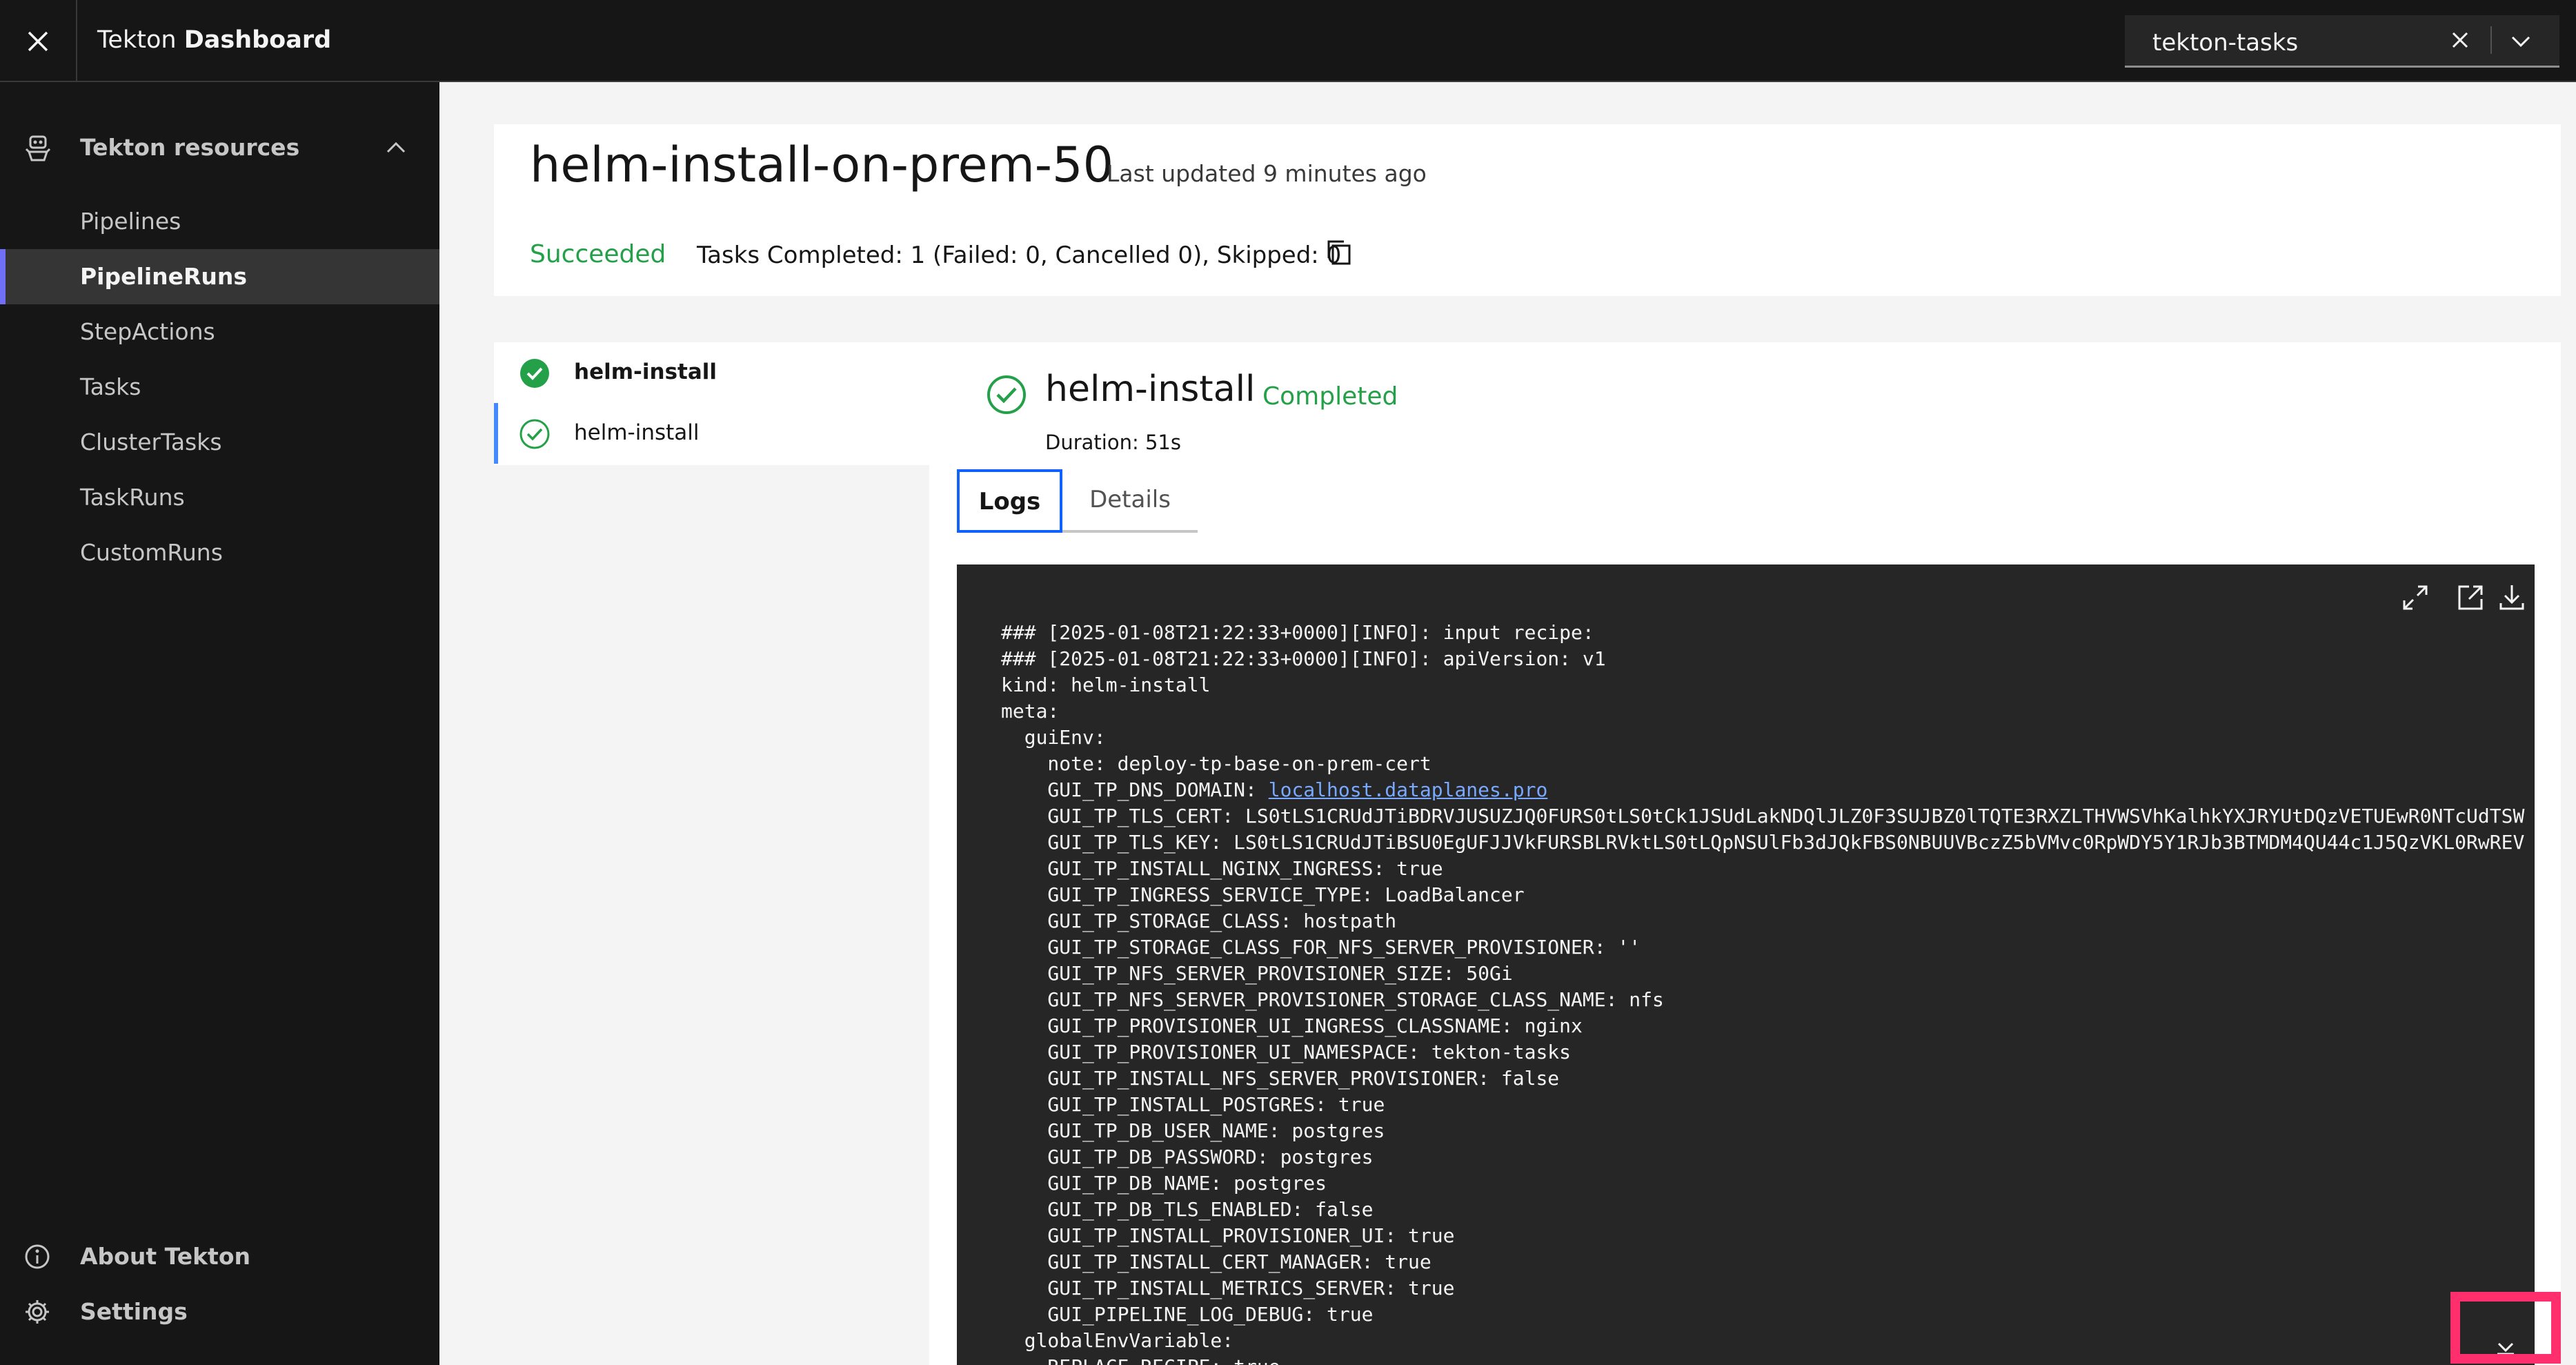 This screenshot has width=2576, height=1365. I want to click on log-line: GUI_TP_INSTALL_PROVISIONER_UI: true, so click(1228, 1235).